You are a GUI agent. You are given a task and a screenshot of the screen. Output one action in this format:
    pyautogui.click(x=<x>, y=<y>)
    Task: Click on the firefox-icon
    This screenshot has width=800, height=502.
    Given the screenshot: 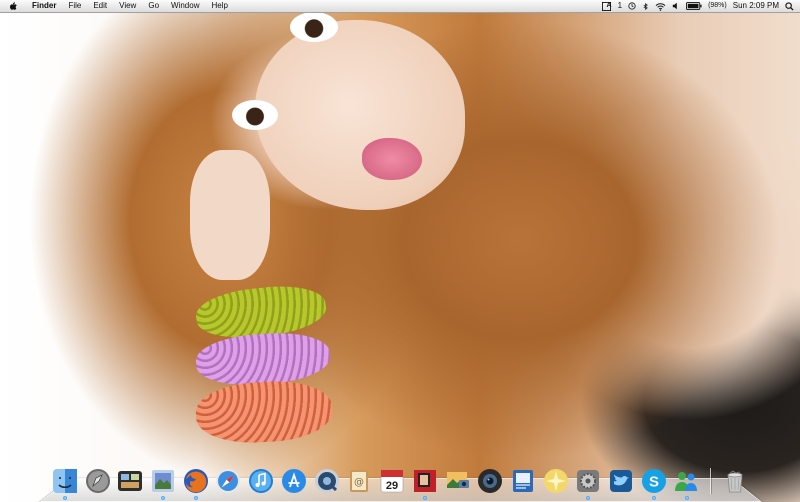 What is the action you would take?
    pyautogui.click(x=195, y=481)
    